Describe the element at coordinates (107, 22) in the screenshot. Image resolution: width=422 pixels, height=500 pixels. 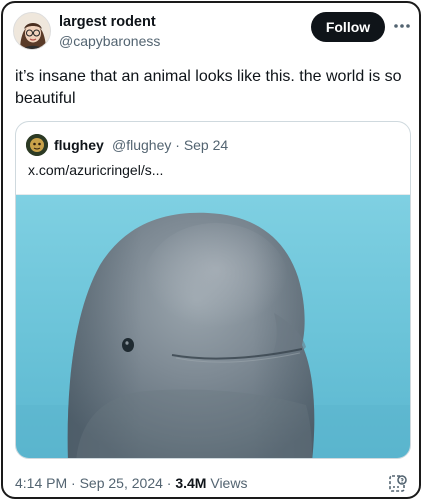
I see `author-name: largest rodent` at that location.